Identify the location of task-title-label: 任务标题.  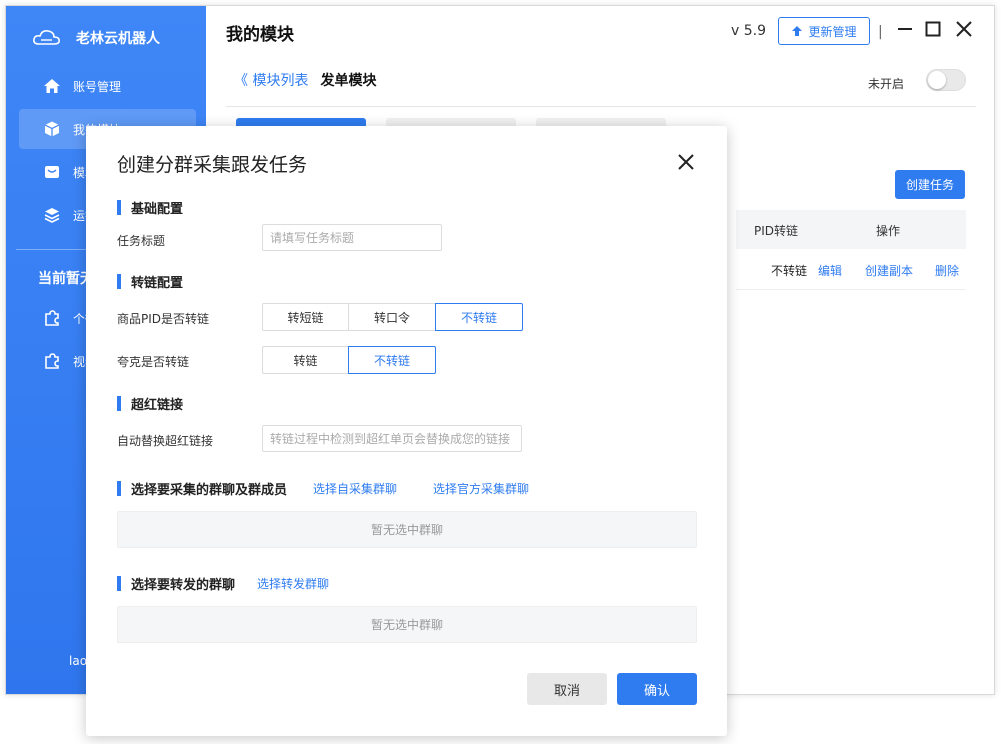
(141, 241).